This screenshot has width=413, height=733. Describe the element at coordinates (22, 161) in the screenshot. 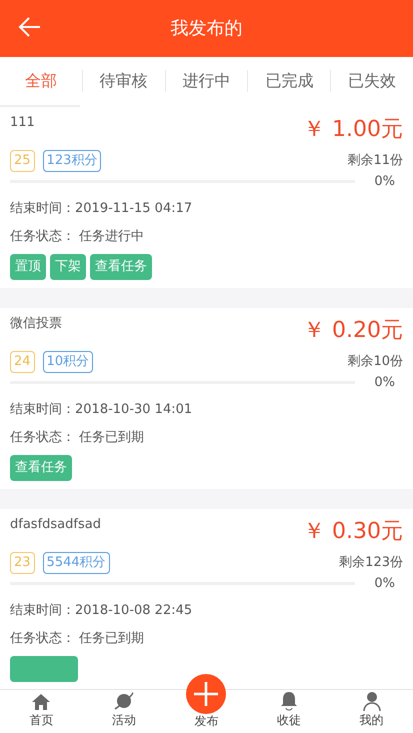

I see `number-tag: 25` at that location.